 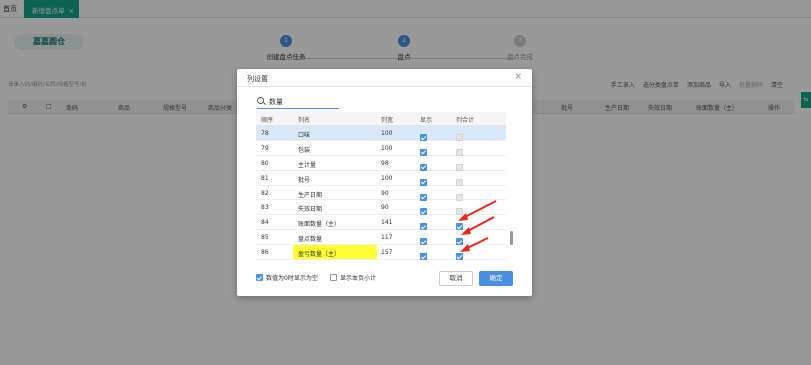 What do you see at coordinates (459, 256) in the screenshot?
I see `sum-checkbox` at bounding box center [459, 256].